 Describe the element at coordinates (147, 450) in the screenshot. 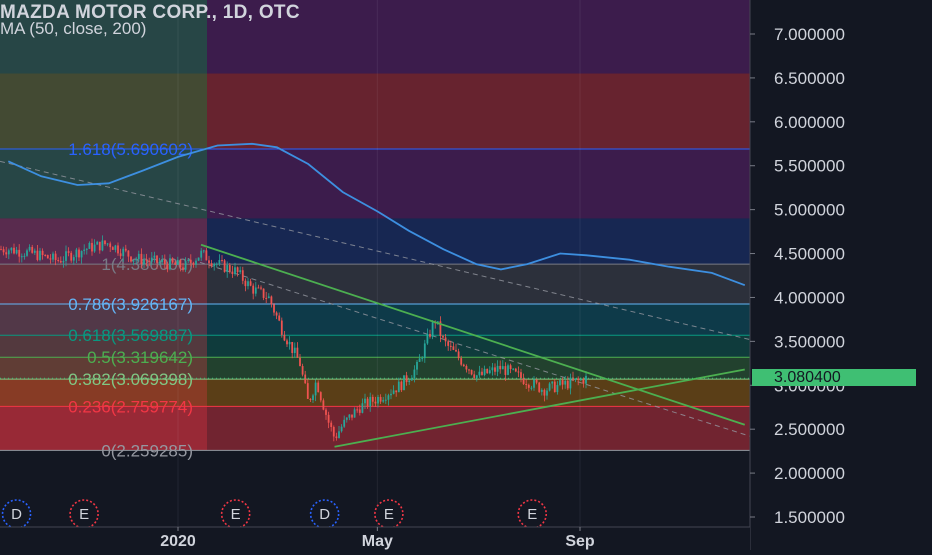

I see `fib-level-label: 0(2.259285)` at that location.